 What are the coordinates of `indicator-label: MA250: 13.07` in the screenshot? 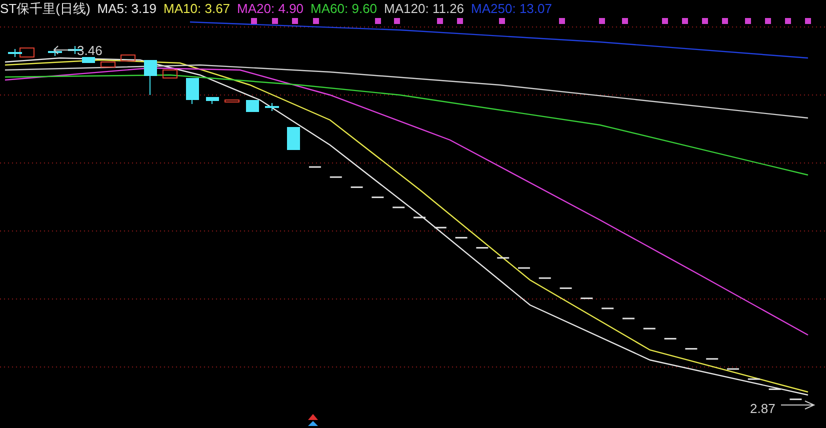 It's located at (511, 8).